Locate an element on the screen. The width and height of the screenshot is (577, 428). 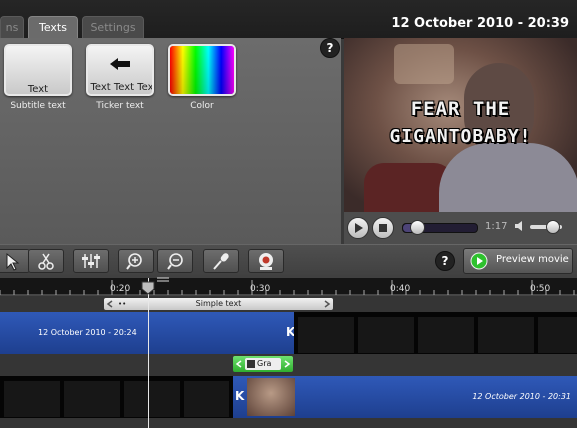
ruler-ticks is located at coordinates (288, 288).